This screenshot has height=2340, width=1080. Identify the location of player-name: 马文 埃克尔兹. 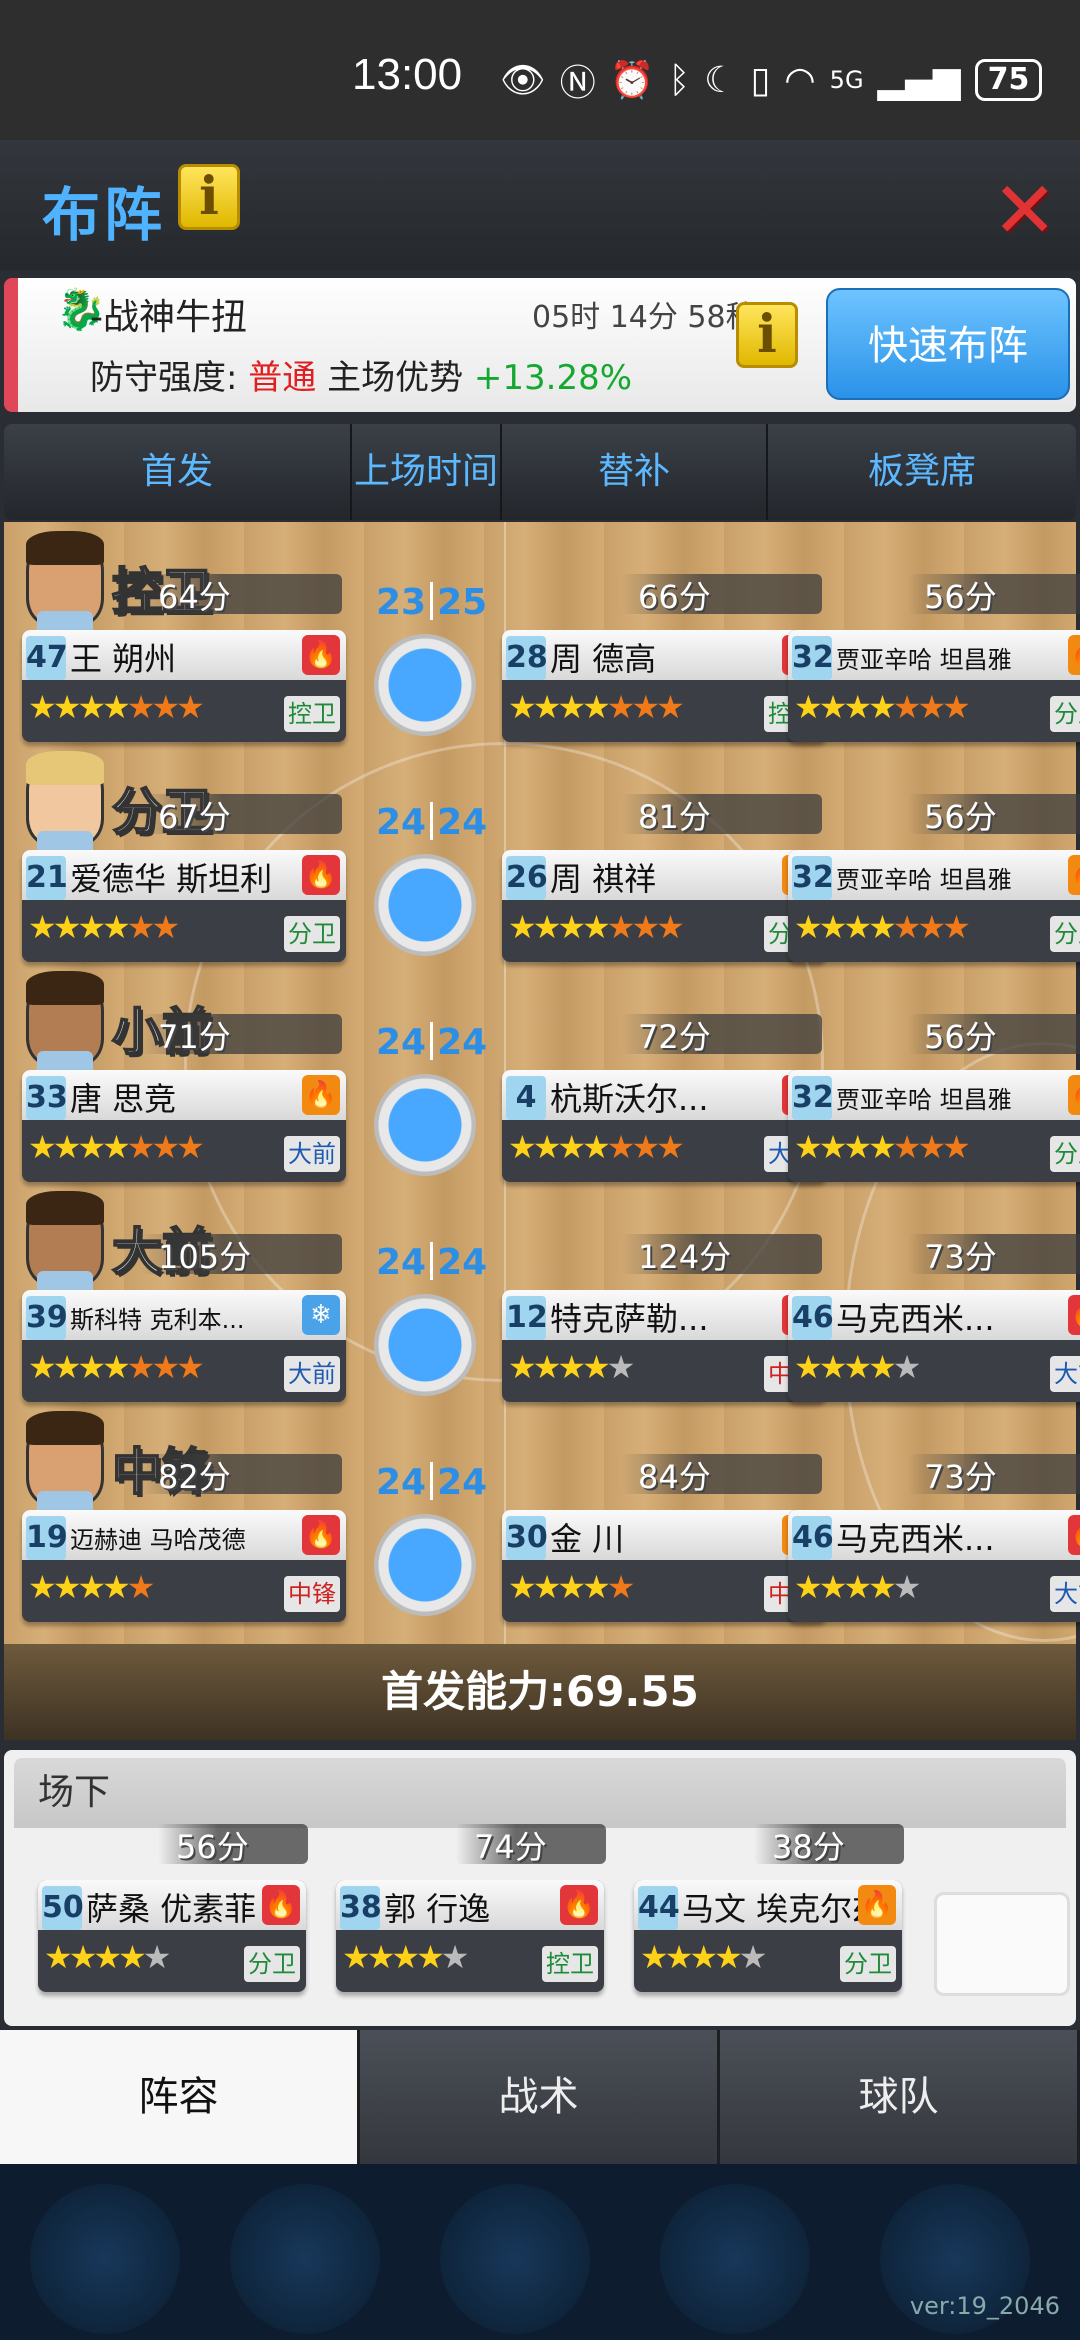
(783, 1909).